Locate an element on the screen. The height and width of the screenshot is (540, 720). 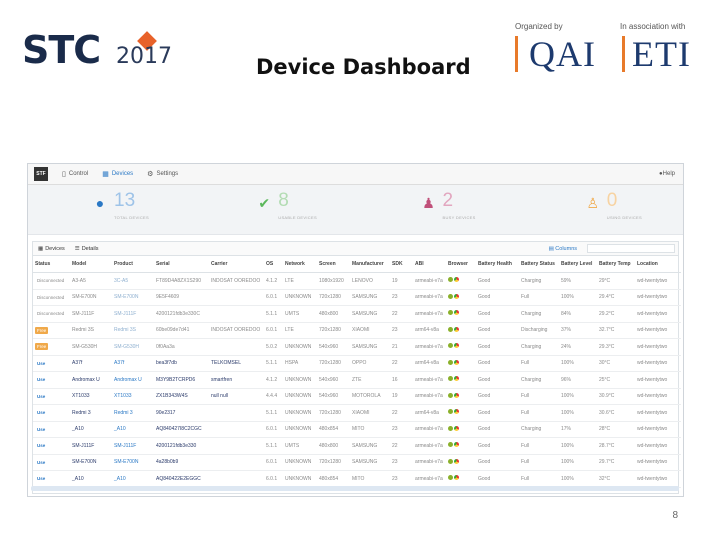
column-header: Model is located at coordinates (91, 264).